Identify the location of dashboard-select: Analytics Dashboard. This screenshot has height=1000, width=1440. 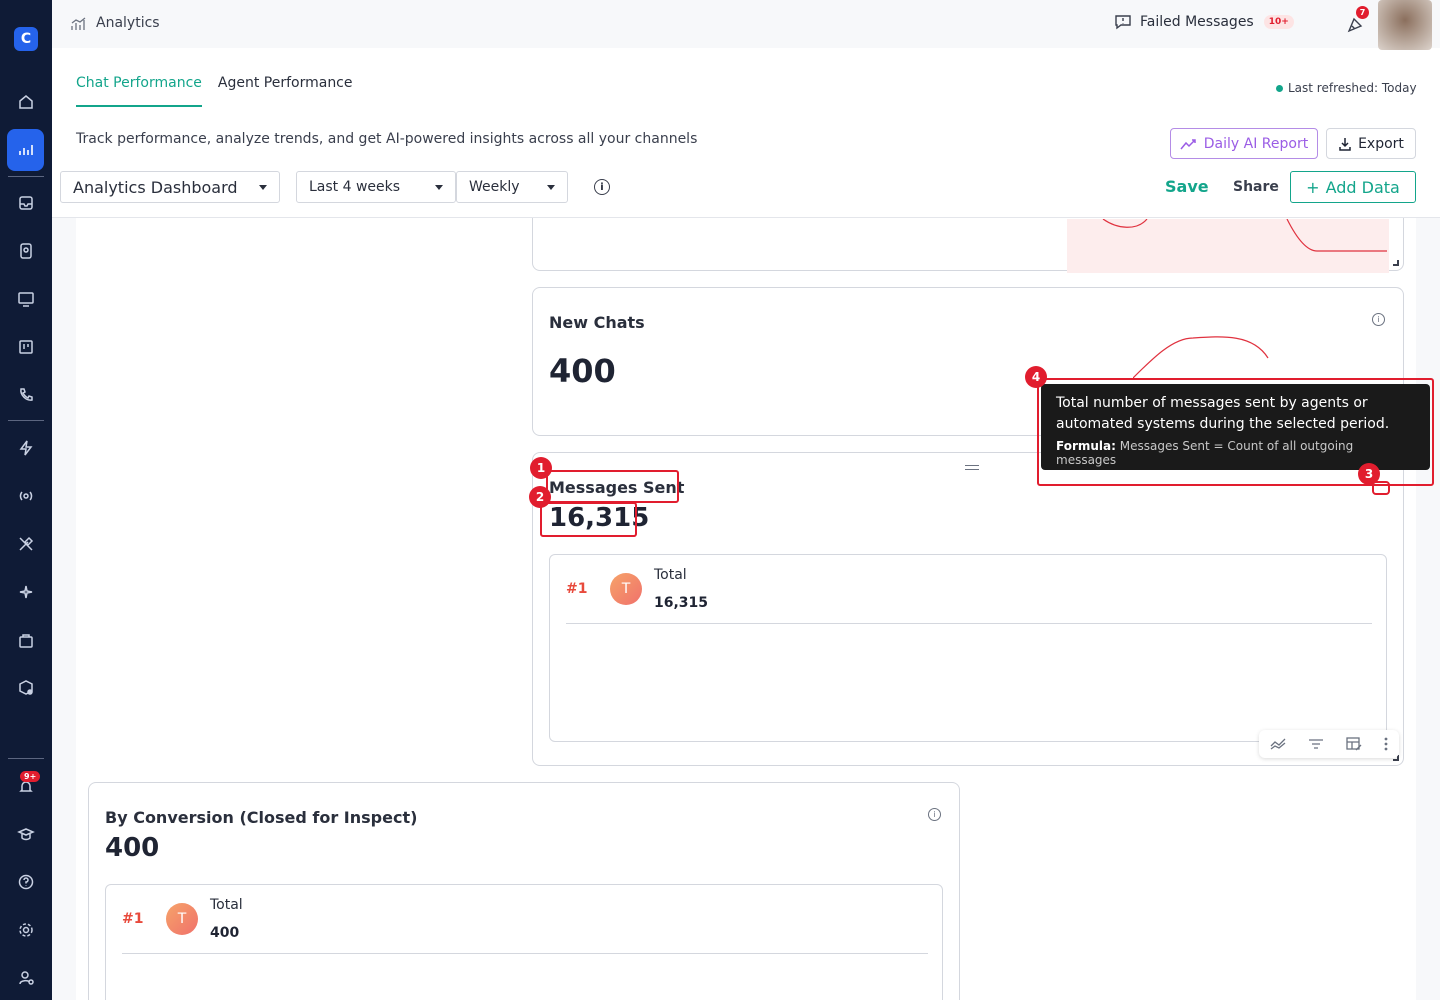
(170, 187).